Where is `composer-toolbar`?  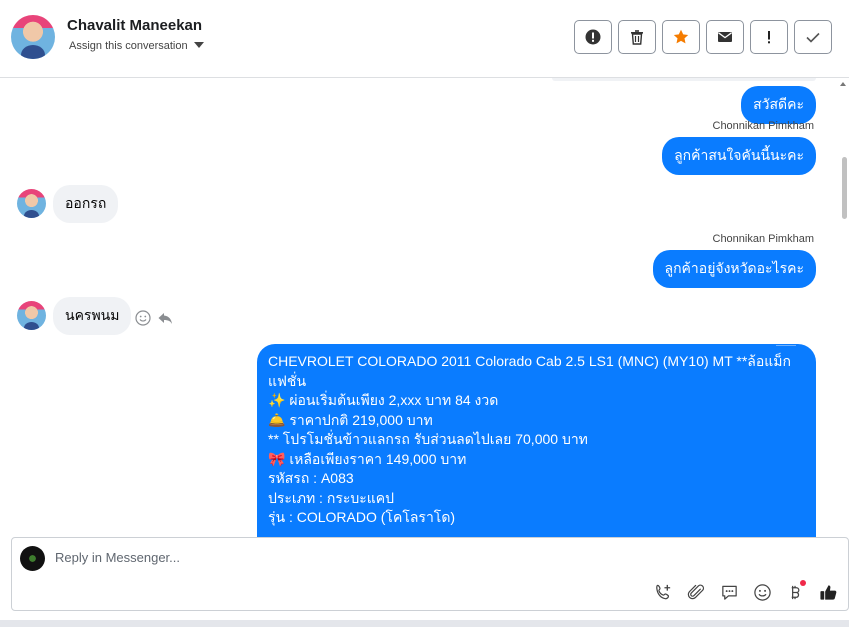
composer-toolbar is located at coordinates (745, 591).